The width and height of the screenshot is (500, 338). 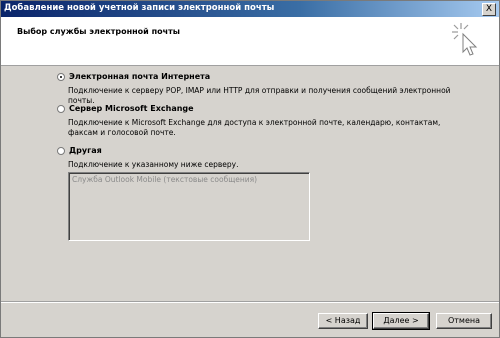 I want to click on close-button: X, so click(x=489, y=9).